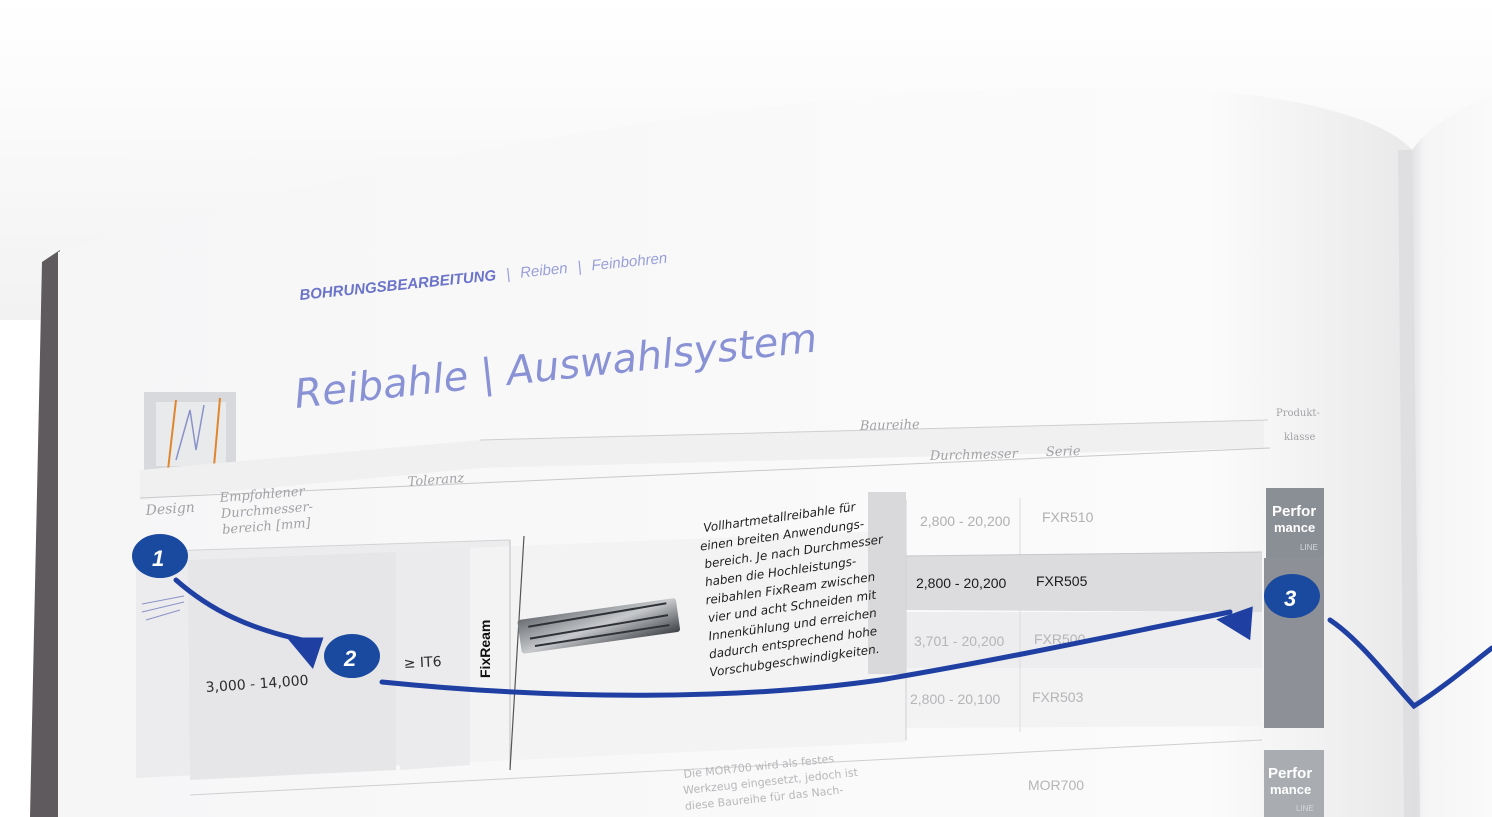 This screenshot has height=817, width=1492. I want to click on class-badge-1: Perfor mance LINE, so click(1295, 523).